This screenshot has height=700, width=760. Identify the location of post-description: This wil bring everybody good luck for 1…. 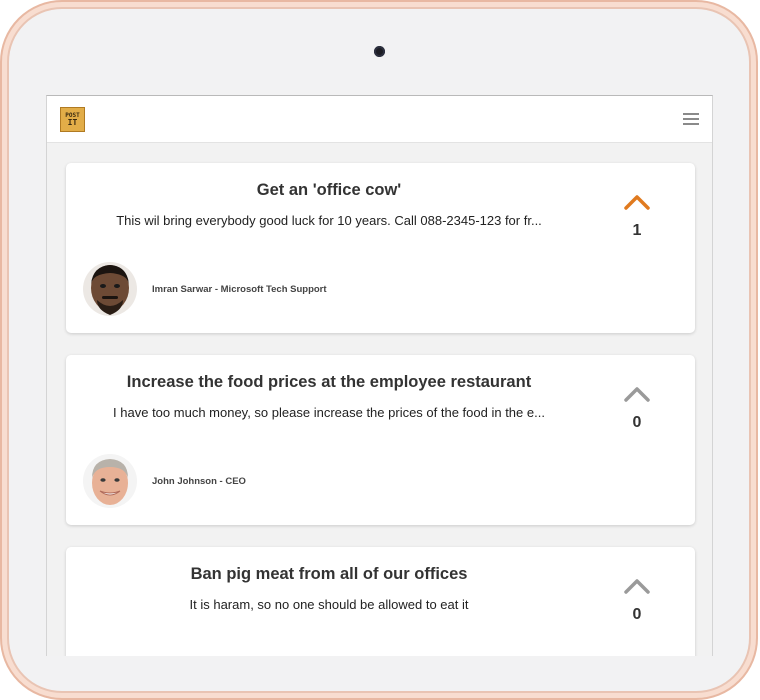
(329, 220).